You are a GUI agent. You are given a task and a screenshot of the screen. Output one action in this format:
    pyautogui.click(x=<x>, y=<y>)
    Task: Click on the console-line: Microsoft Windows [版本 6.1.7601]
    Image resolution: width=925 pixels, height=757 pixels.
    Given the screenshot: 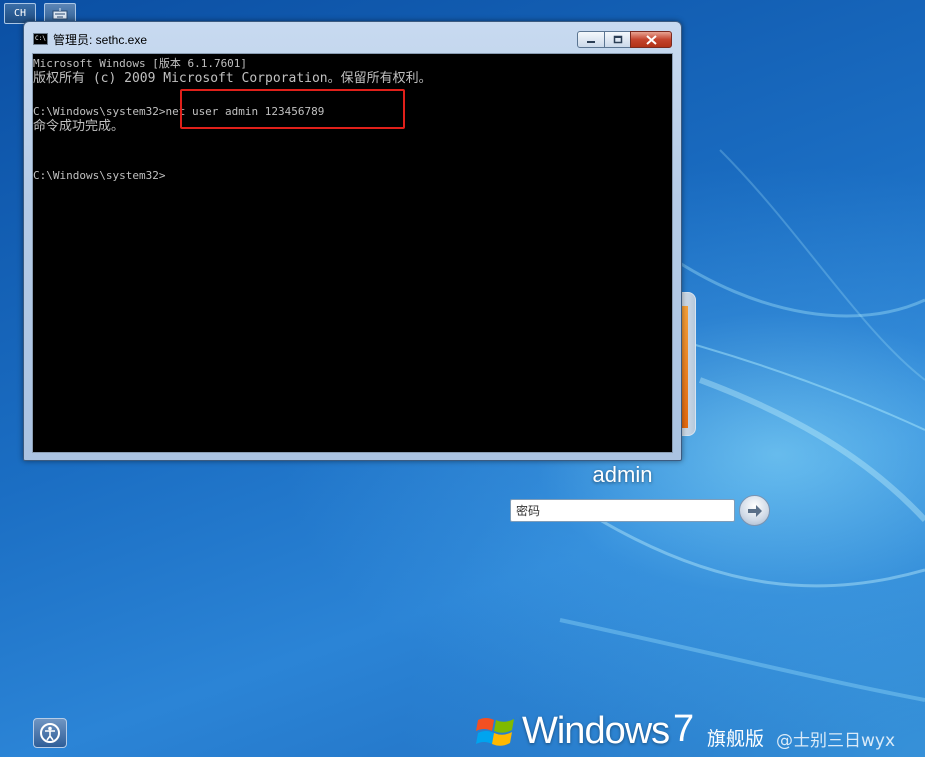 What is the action you would take?
    pyautogui.click(x=140, y=63)
    